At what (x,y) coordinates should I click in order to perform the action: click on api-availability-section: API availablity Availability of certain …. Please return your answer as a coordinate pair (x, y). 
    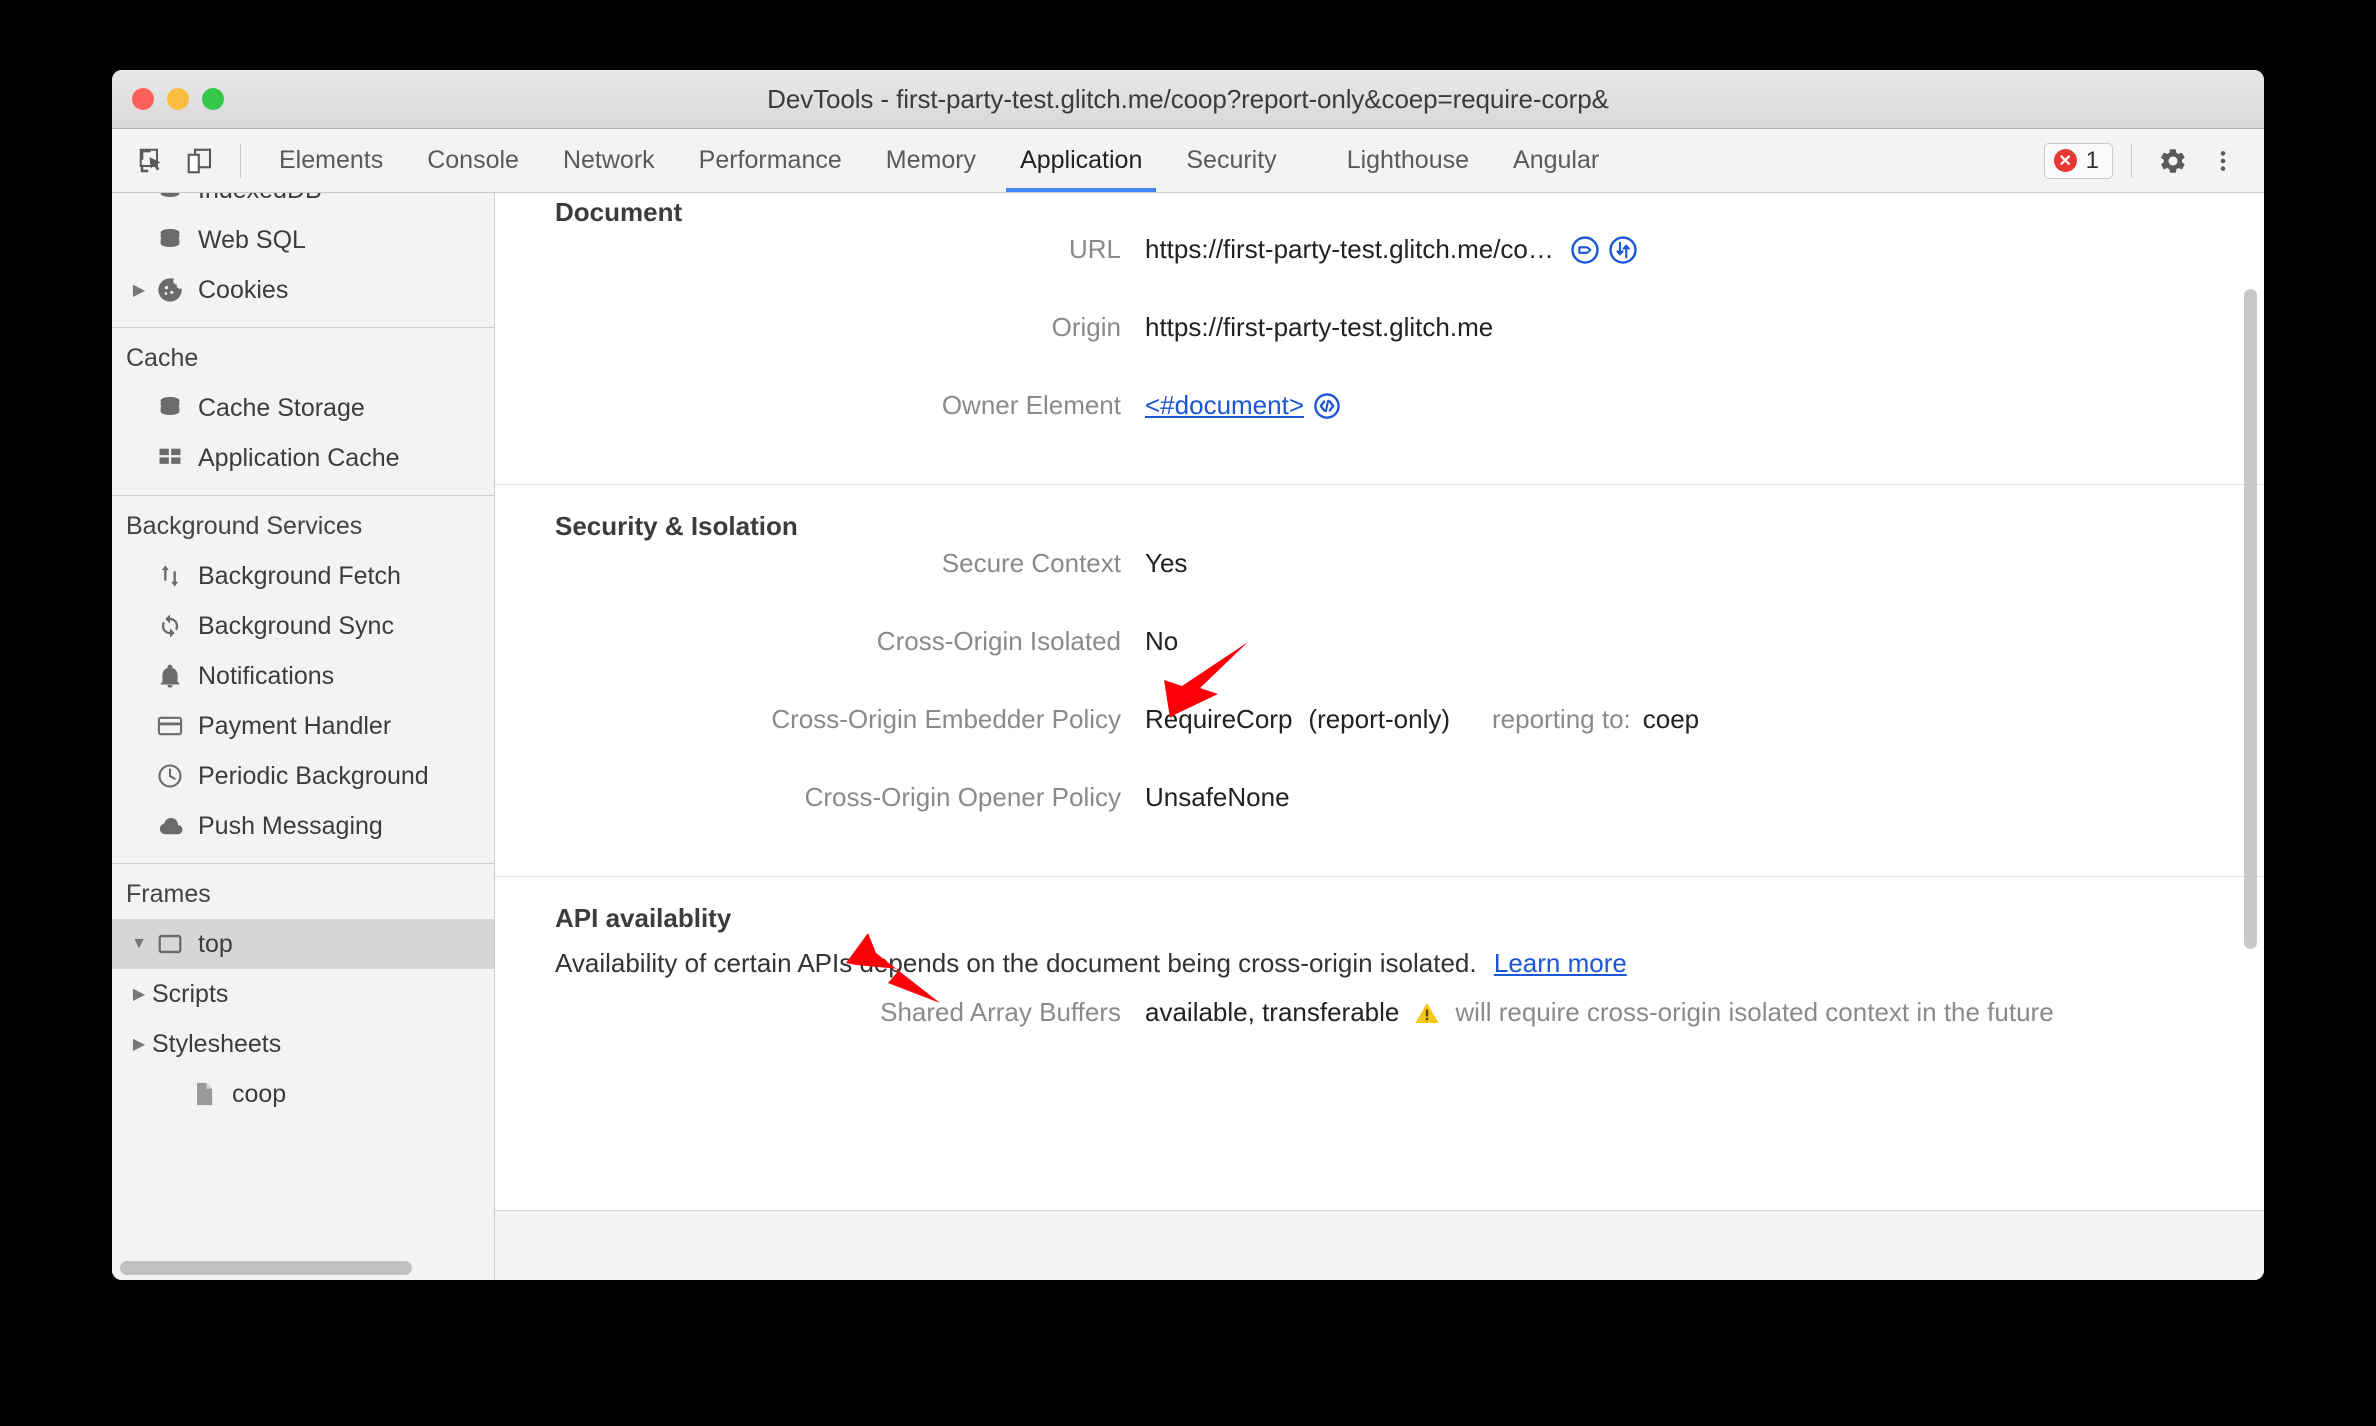
    Looking at the image, I should click on (1379, 969).